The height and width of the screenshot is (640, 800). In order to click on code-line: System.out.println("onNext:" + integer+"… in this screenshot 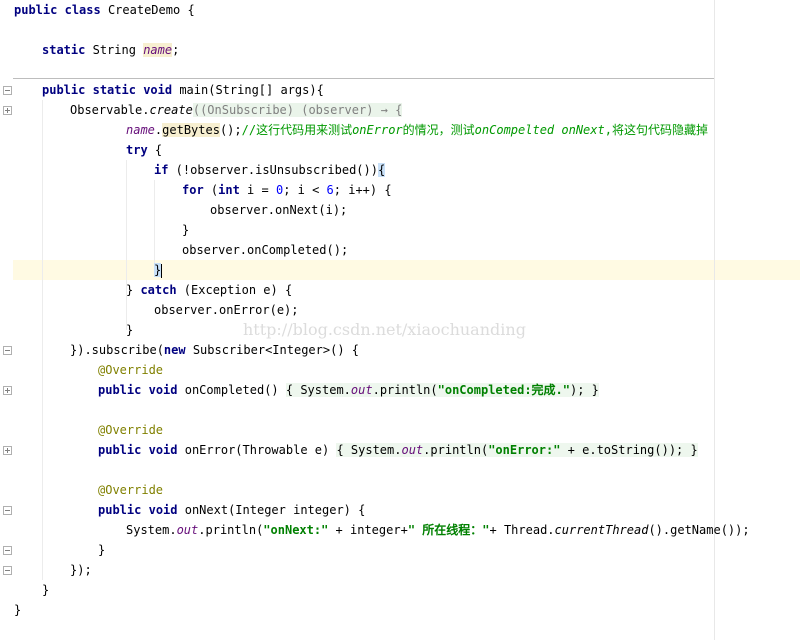, I will do `click(438, 530)`.